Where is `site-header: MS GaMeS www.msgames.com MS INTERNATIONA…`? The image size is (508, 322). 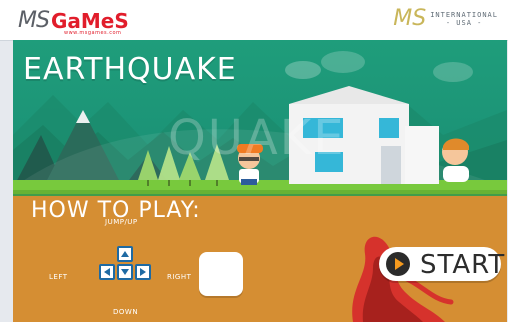 site-header: MS GaMeS www.msgames.com MS INTERNATIONA… is located at coordinates (254, 20).